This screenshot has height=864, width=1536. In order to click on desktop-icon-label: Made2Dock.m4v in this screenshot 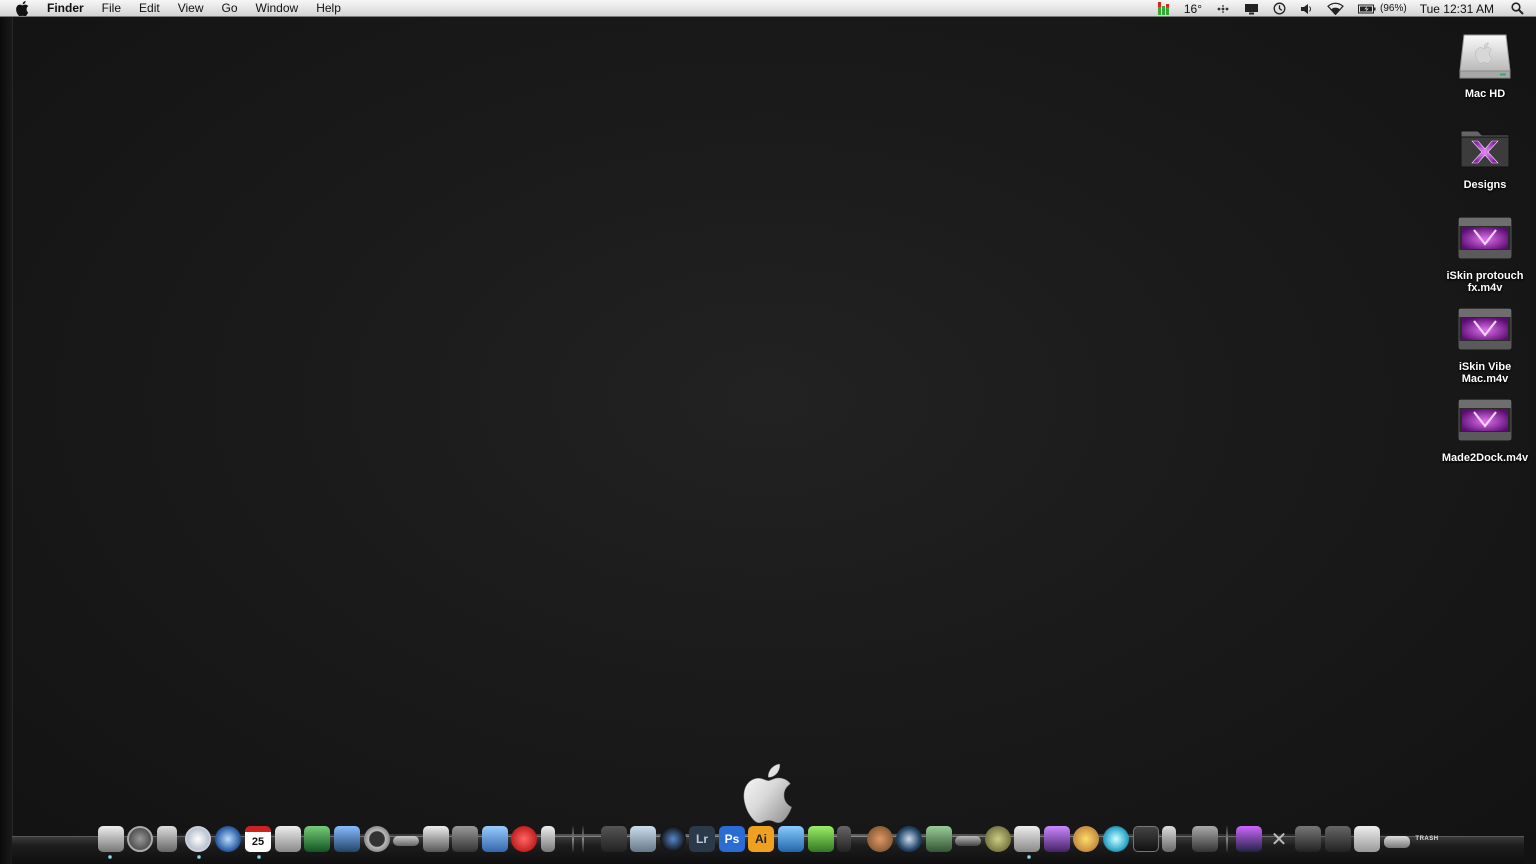, I will do `click(1485, 458)`.